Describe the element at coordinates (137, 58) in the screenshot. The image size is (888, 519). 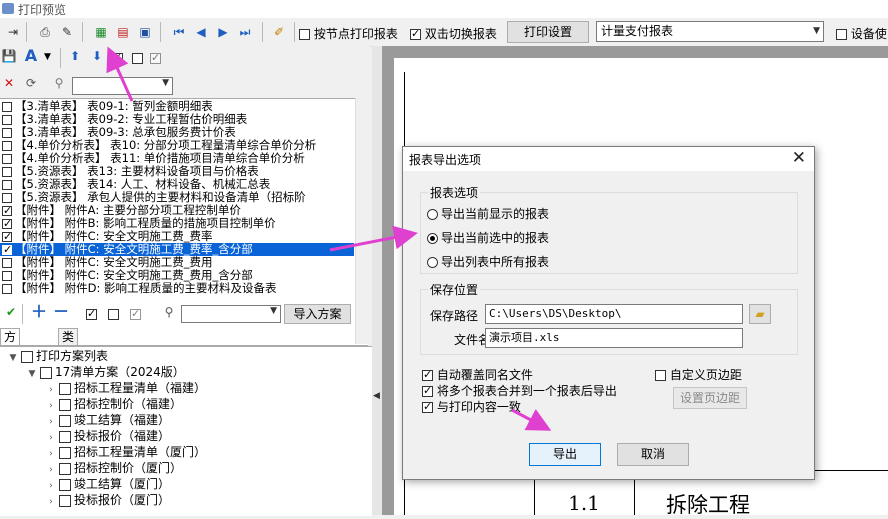
I see `uncheck-box` at that location.